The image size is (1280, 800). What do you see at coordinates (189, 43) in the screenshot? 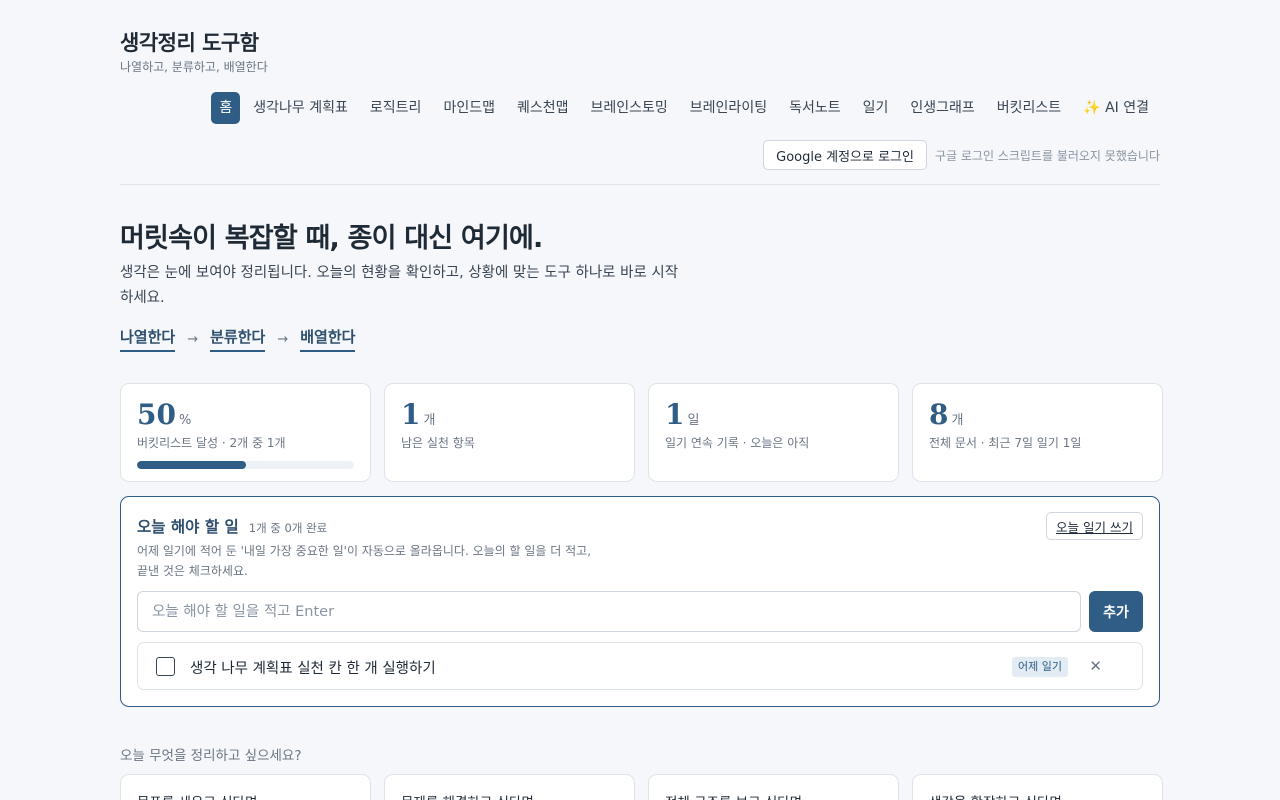
I see `app-title: 생각정리 도구함` at bounding box center [189, 43].